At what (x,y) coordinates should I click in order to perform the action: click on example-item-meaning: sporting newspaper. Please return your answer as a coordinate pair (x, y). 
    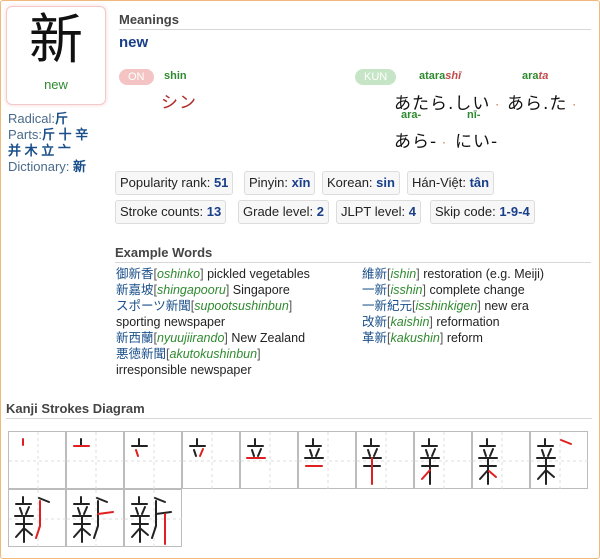
    Looking at the image, I should click on (171, 322).